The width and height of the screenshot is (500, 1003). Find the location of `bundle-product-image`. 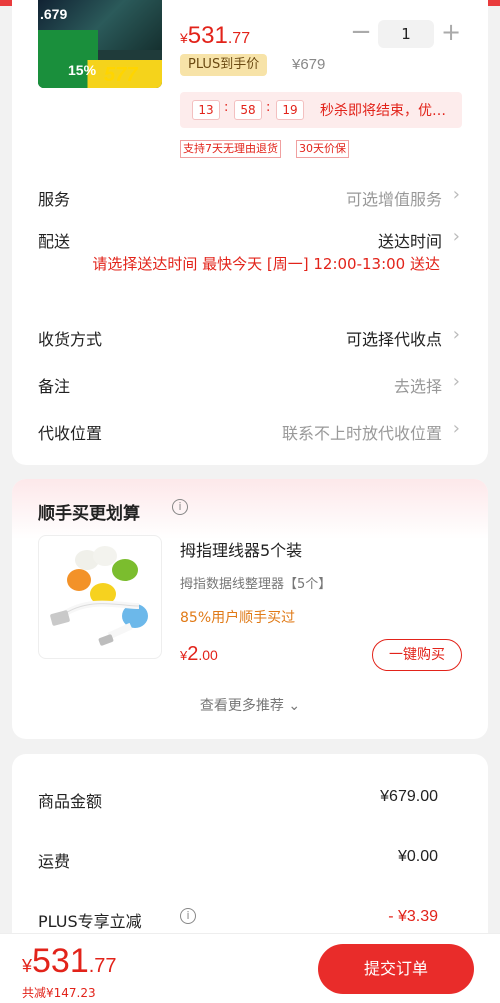

bundle-product-image is located at coordinates (100, 597).